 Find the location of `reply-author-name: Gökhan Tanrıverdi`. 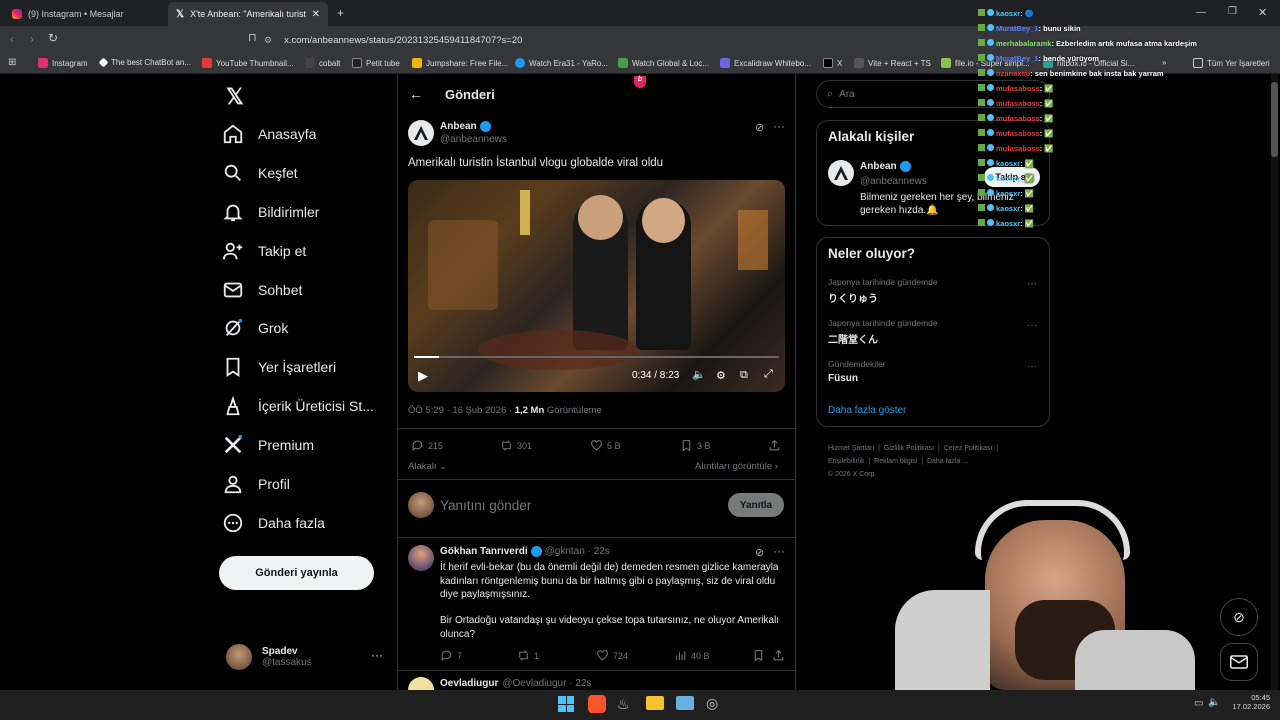

reply-author-name: Gökhan Tanrıverdi is located at coordinates (484, 551).